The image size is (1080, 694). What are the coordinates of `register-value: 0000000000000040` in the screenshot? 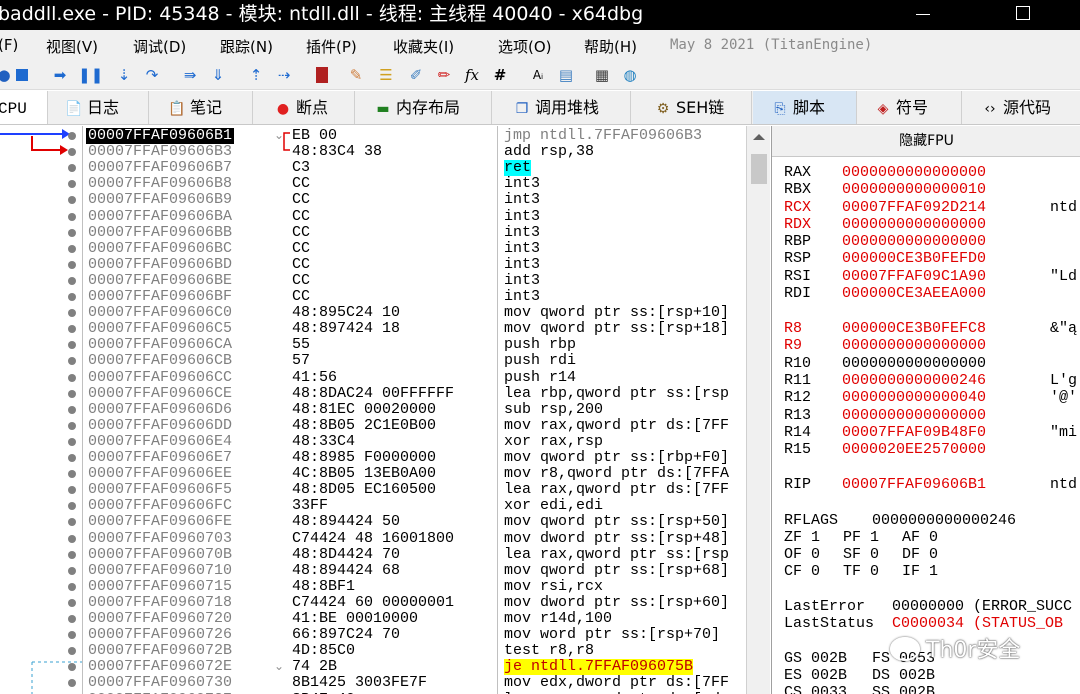 It's located at (914, 397).